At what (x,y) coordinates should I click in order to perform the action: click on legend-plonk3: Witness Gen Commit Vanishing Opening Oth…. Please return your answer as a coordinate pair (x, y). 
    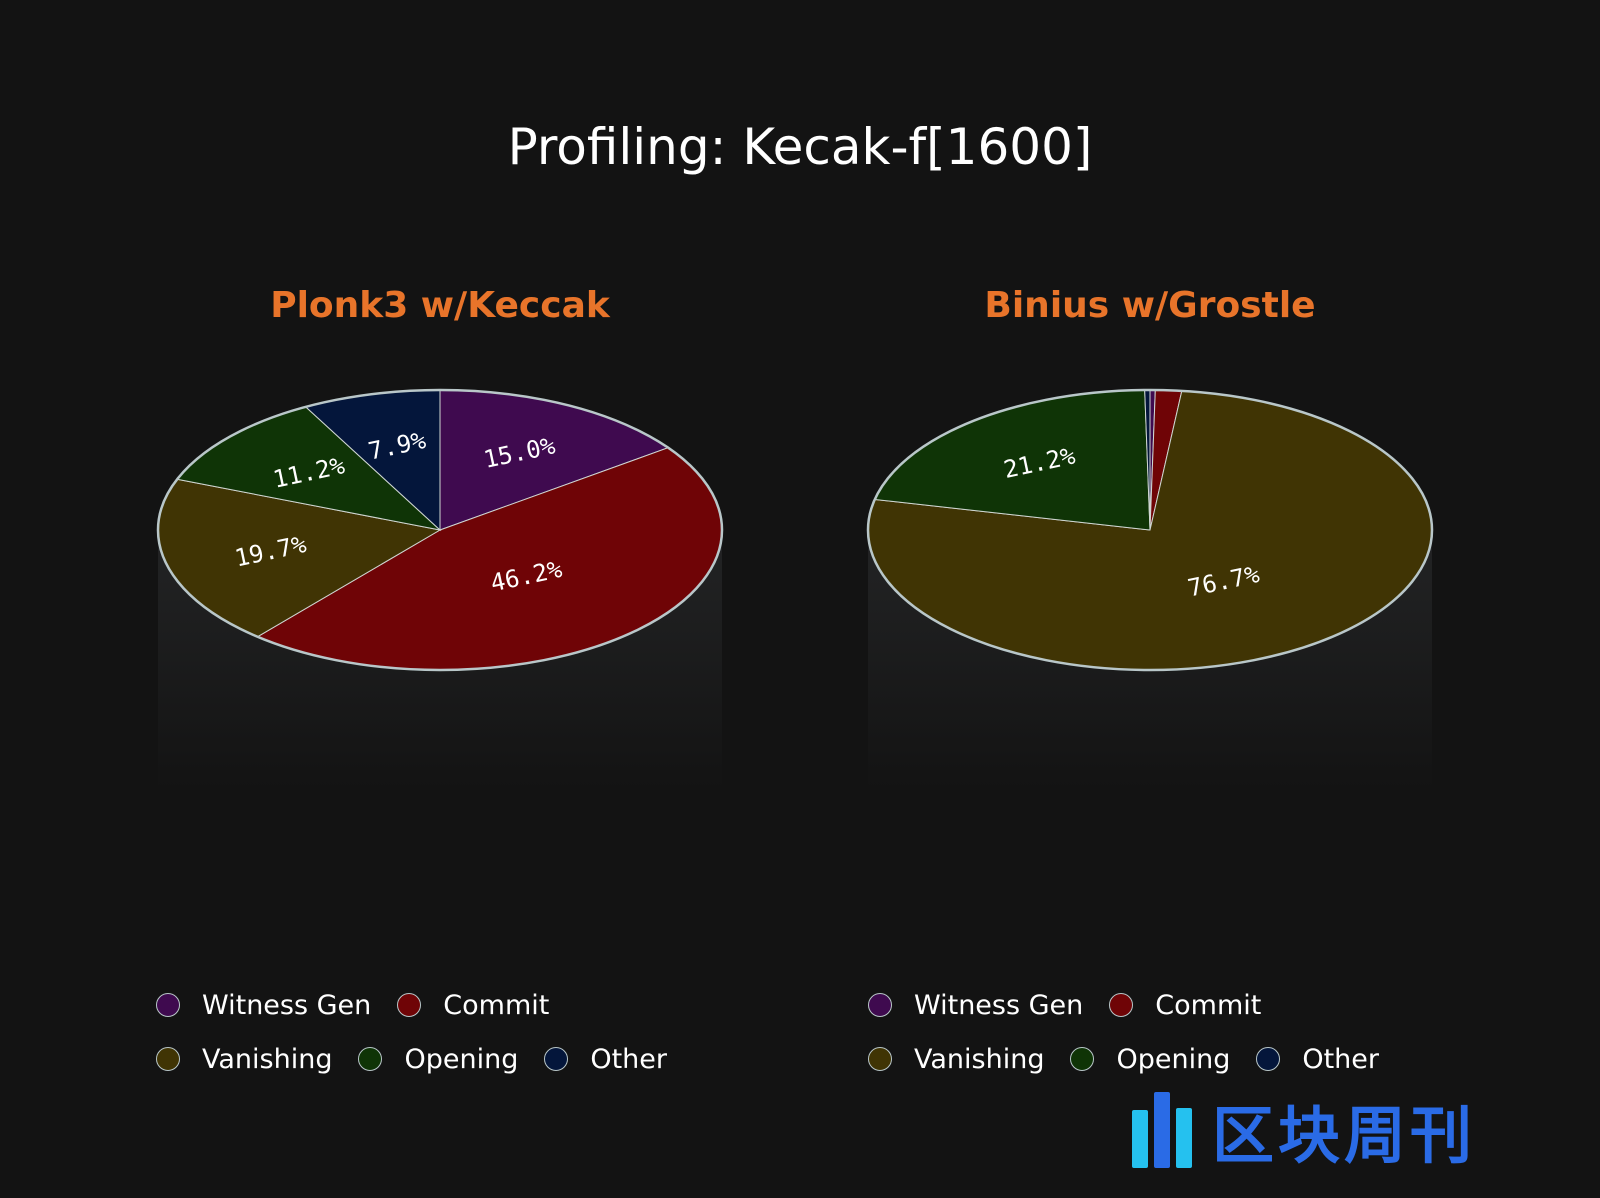
    Looking at the image, I should click on (436, 1032).